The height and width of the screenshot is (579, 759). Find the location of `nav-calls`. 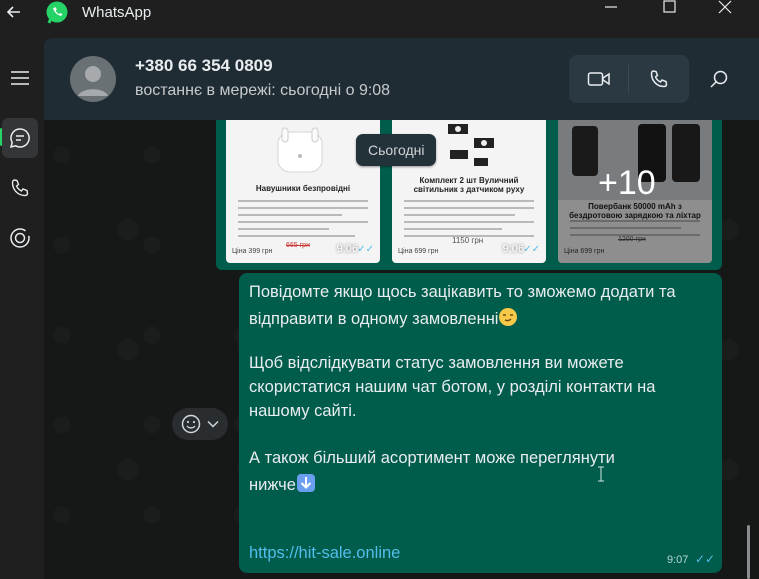

nav-calls is located at coordinates (20, 188).